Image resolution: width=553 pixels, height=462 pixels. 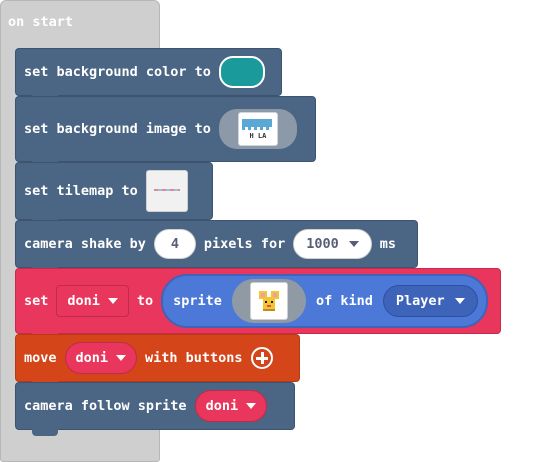 I want to click on set-label: set, so click(x=36, y=301).